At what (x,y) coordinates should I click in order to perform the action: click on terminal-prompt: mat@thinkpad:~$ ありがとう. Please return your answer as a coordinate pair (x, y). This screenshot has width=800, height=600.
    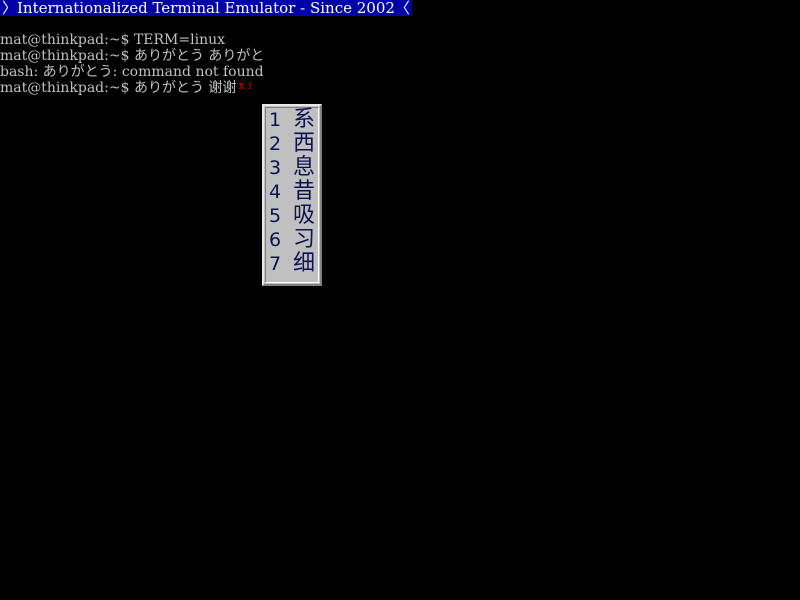
    Looking at the image, I should click on (104, 88).